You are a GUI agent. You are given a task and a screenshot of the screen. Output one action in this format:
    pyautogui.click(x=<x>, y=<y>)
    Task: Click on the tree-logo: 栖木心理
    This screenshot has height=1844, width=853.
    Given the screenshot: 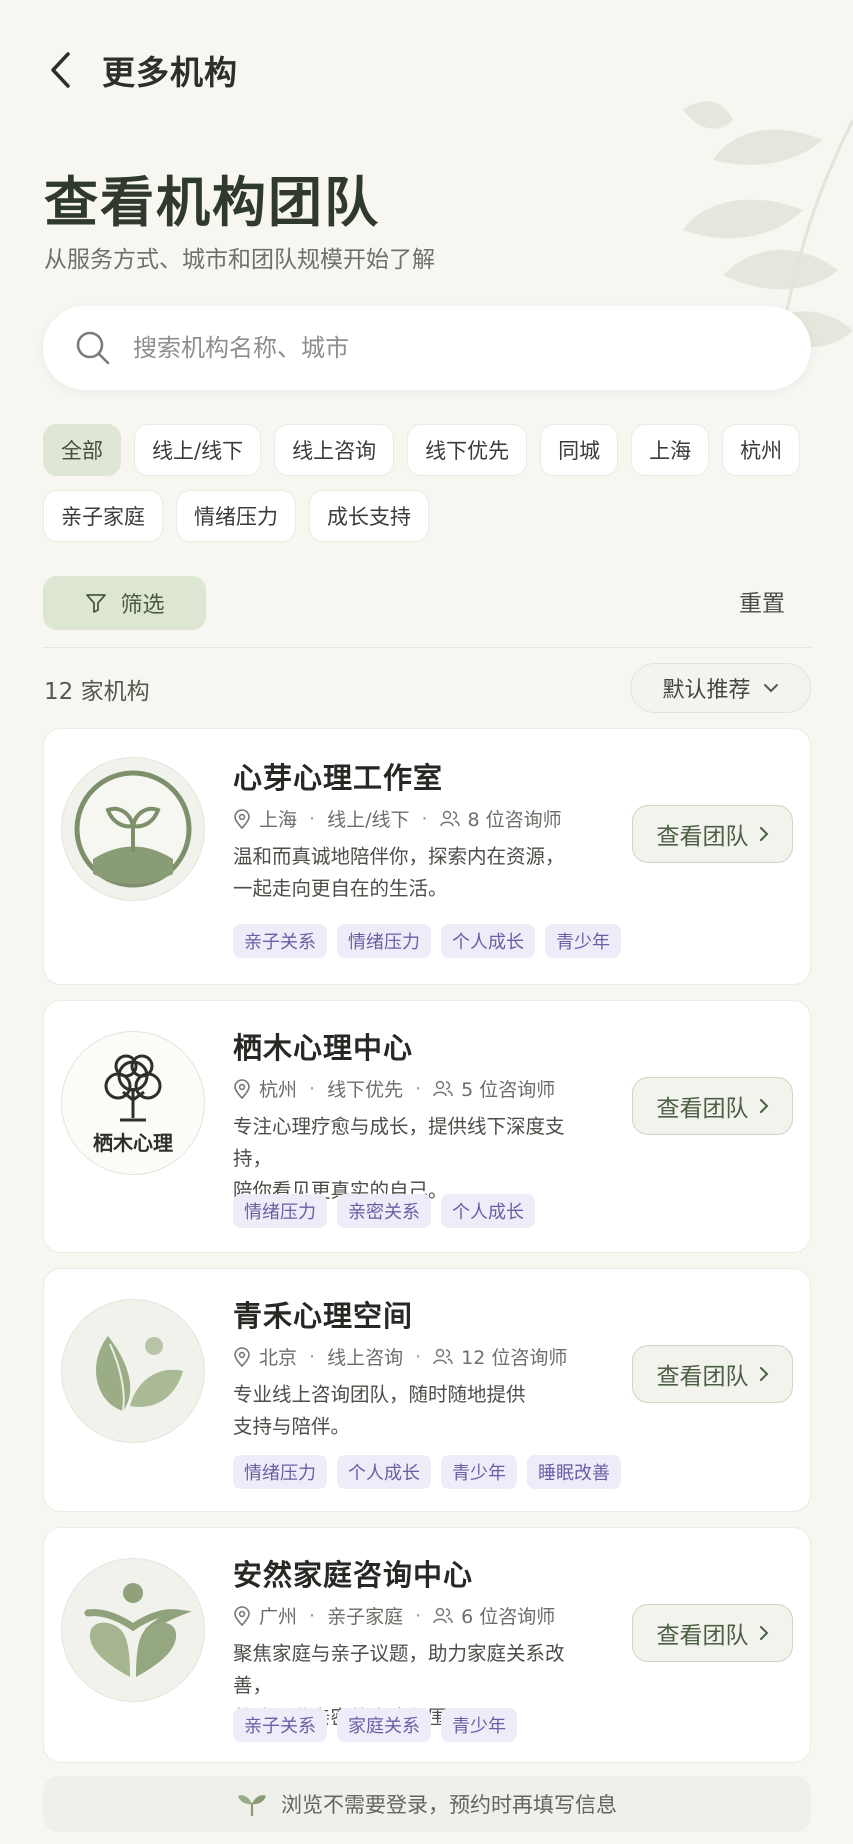 What is the action you would take?
    pyautogui.click(x=133, y=1103)
    